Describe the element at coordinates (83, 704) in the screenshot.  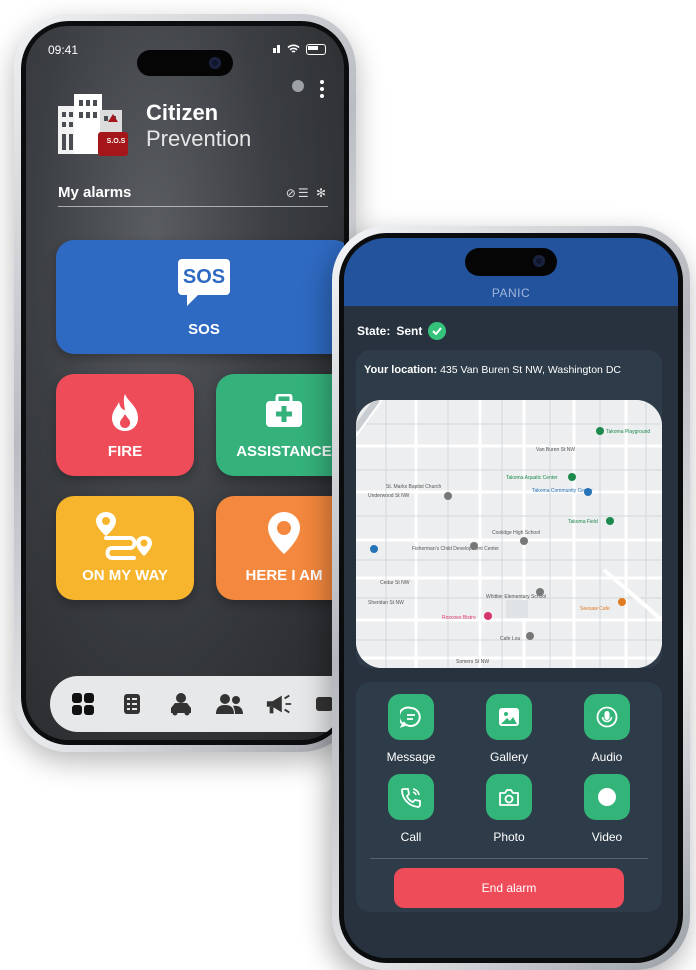
I see `grid-icon` at that location.